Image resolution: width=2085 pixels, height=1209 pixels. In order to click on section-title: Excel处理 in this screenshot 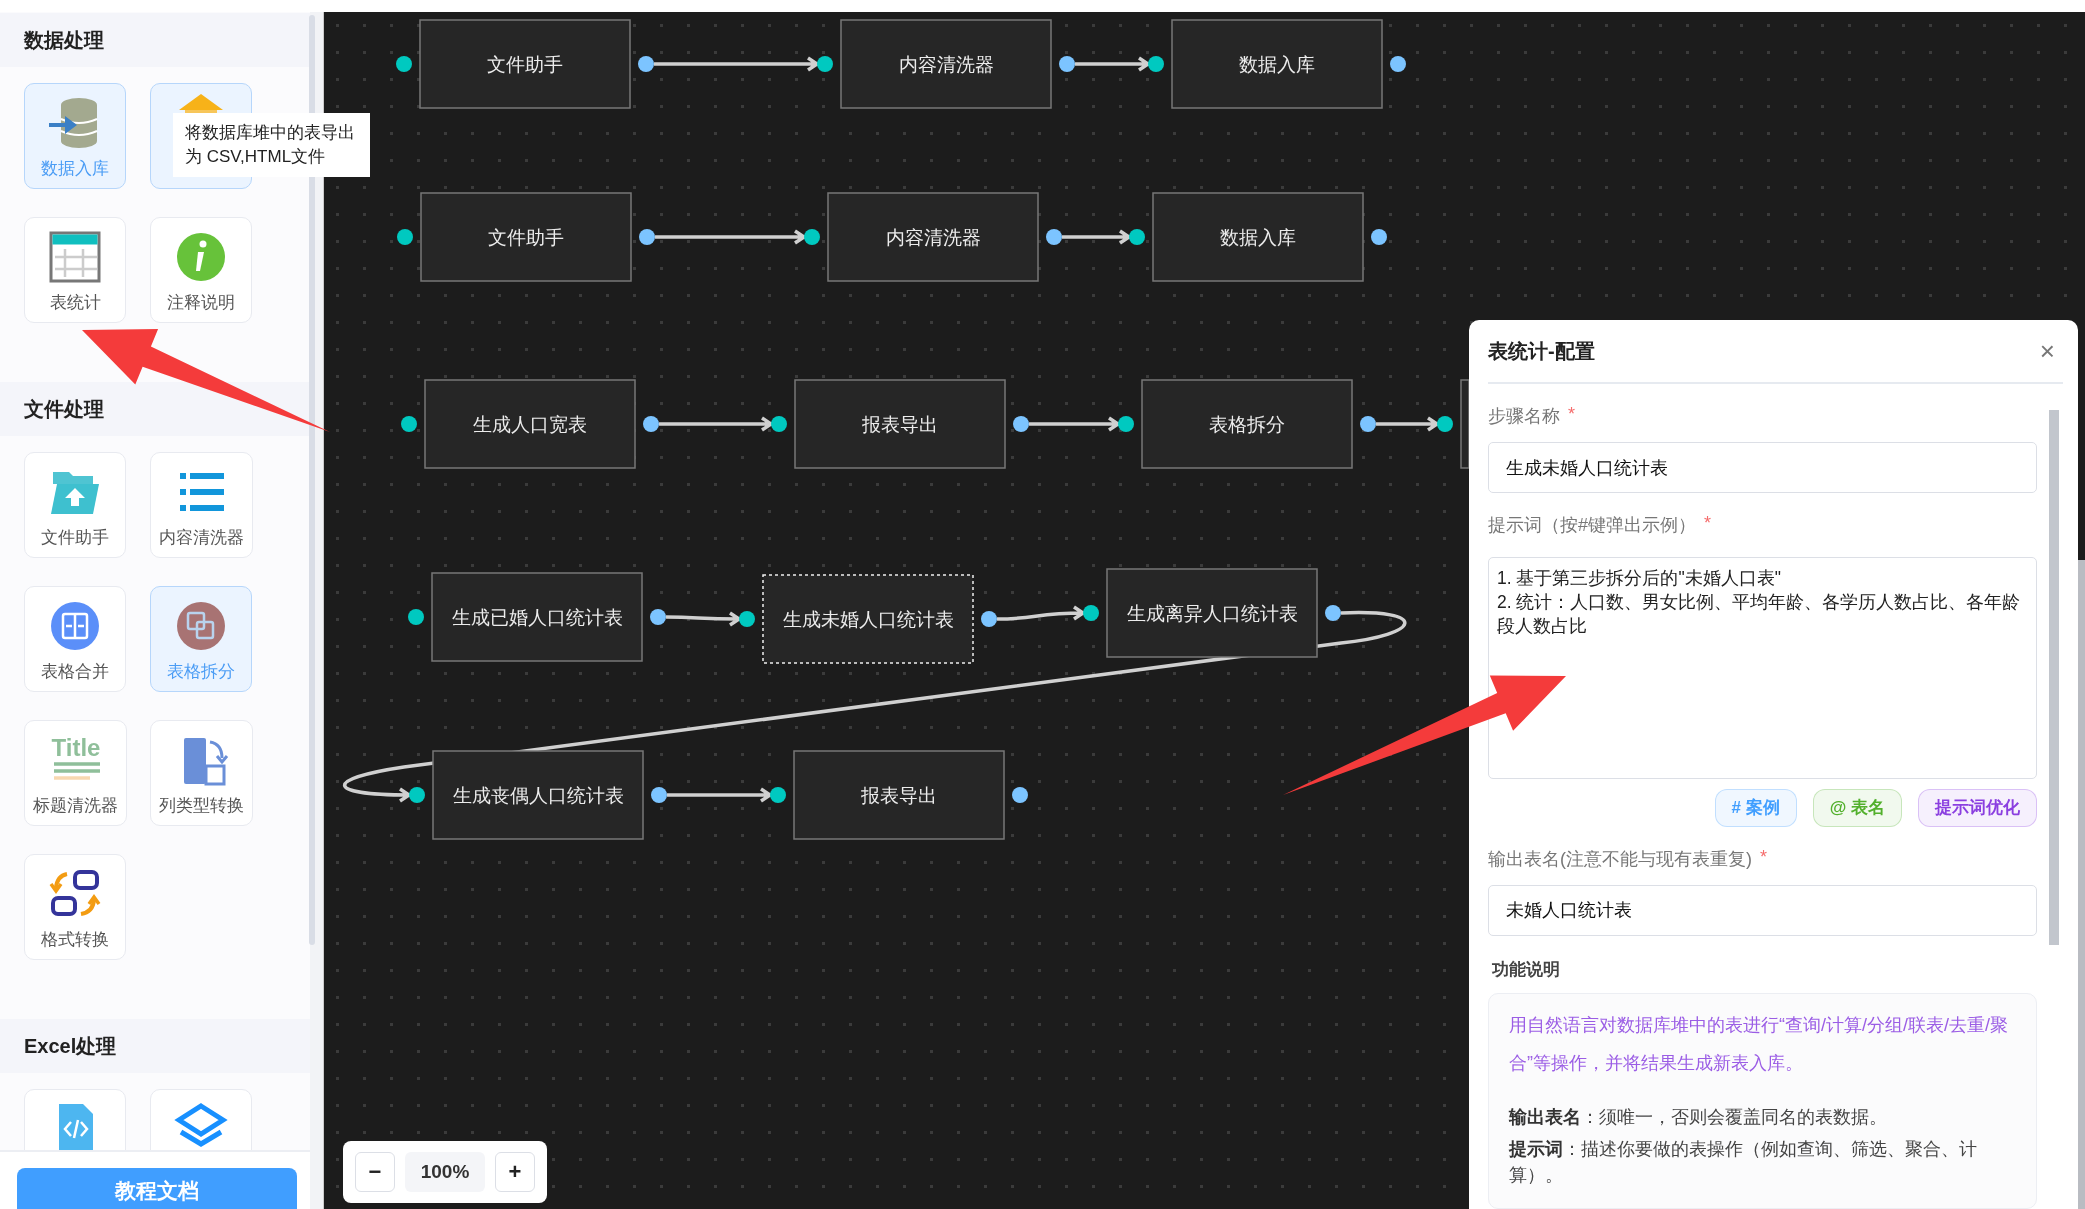, I will do `click(70, 1046)`.